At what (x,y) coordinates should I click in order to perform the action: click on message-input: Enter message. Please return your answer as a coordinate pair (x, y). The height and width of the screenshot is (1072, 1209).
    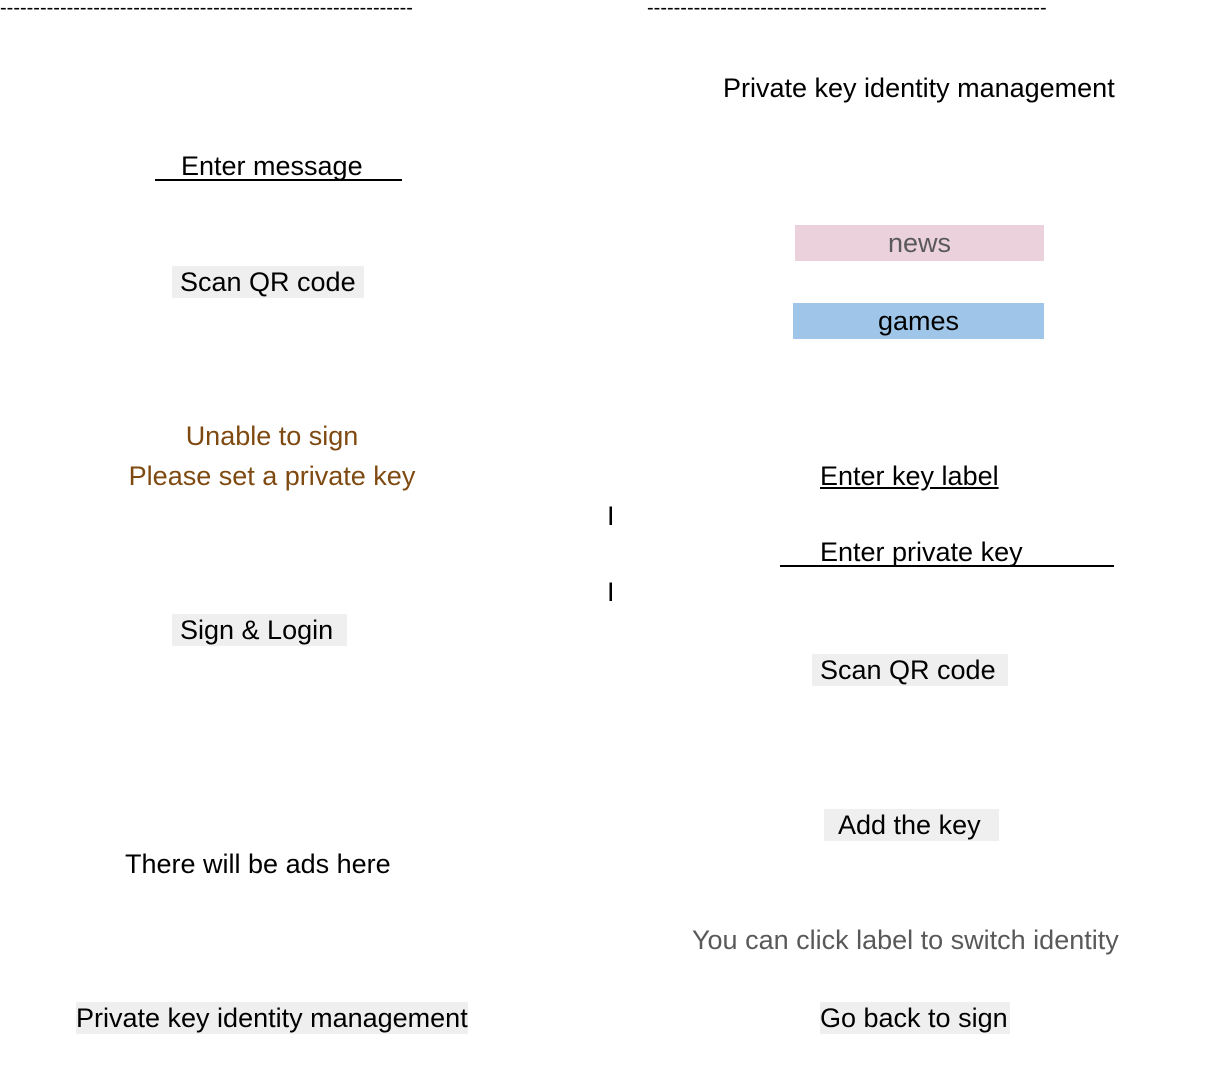
    Looking at the image, I should click on (272, 166).